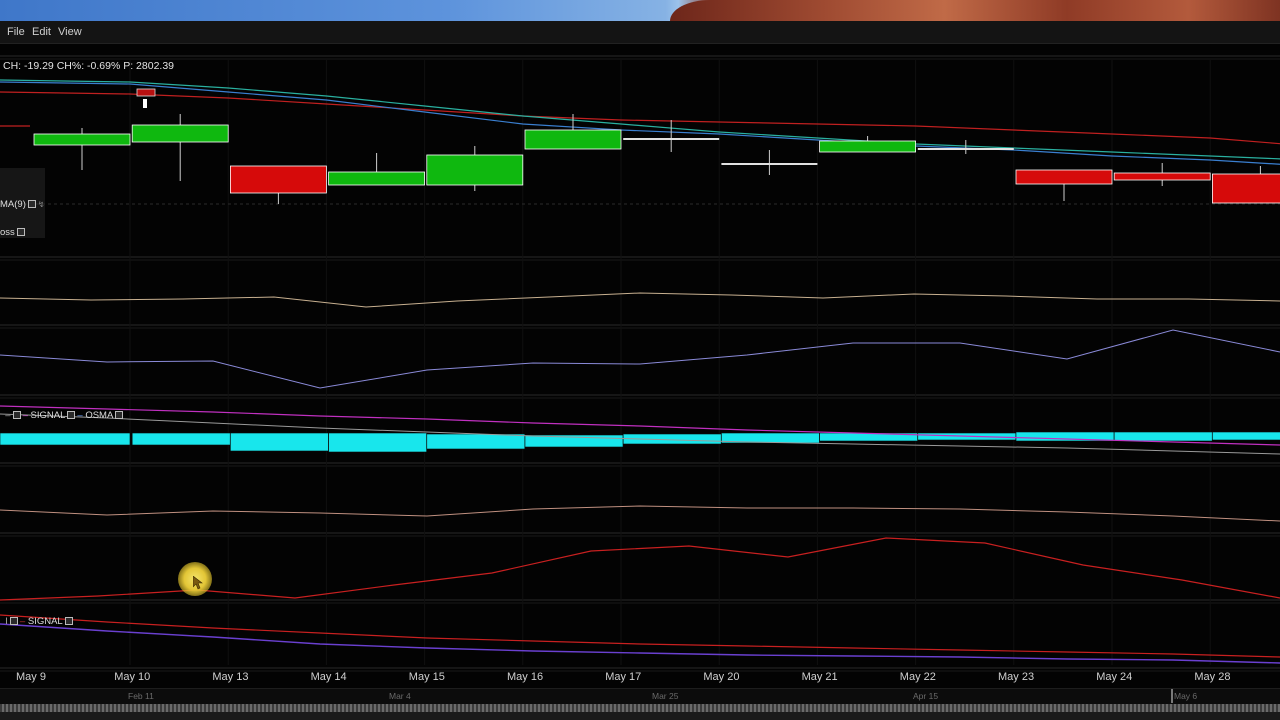 This screenshot has height=720, width=1280. I want to click on marker-white-tick, so click(145, 103).